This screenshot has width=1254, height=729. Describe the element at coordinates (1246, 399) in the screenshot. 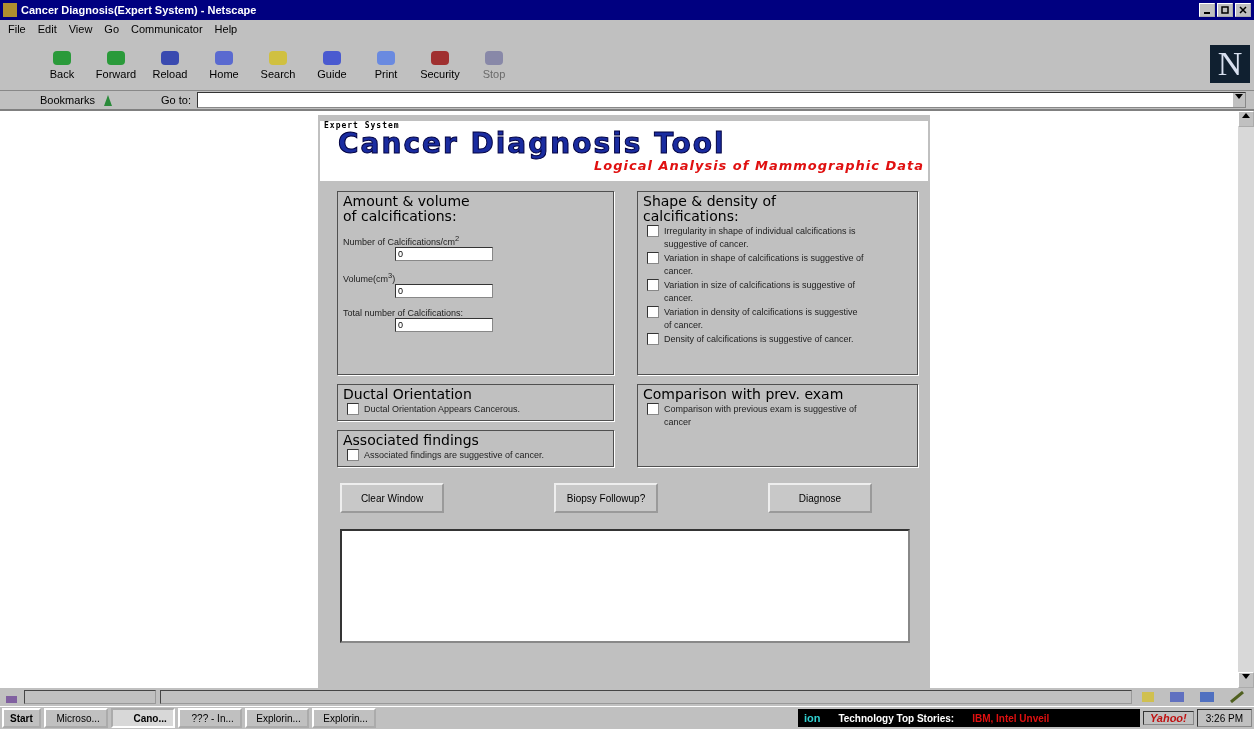

I see `scrollbar` at that location.